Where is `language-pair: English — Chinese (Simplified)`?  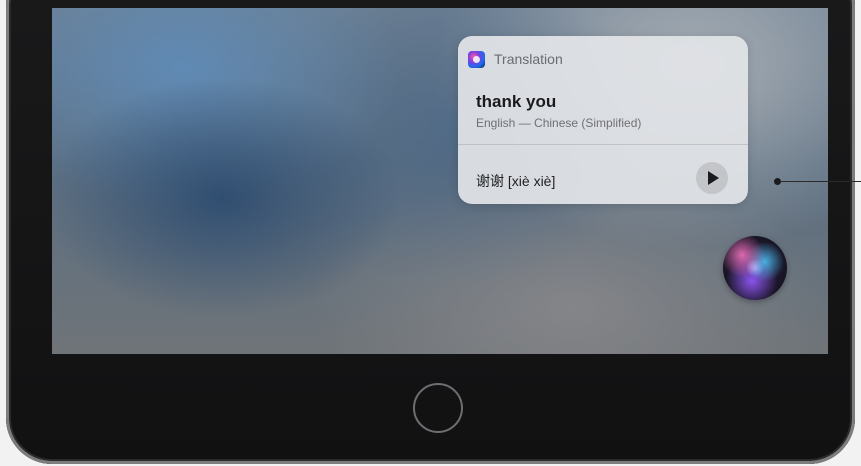 language-pair: English — Chinese (Simplified) is located at coordinates (559, 123).